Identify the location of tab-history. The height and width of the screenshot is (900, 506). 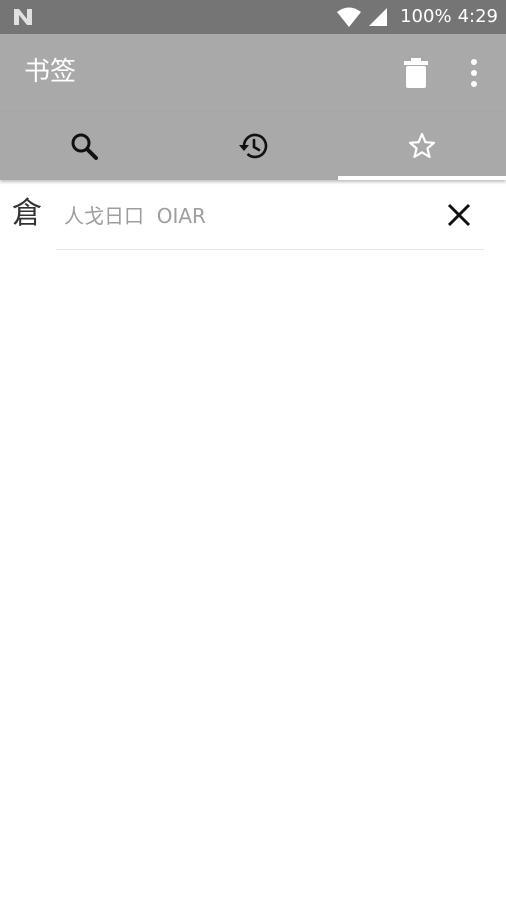
(253, 146).